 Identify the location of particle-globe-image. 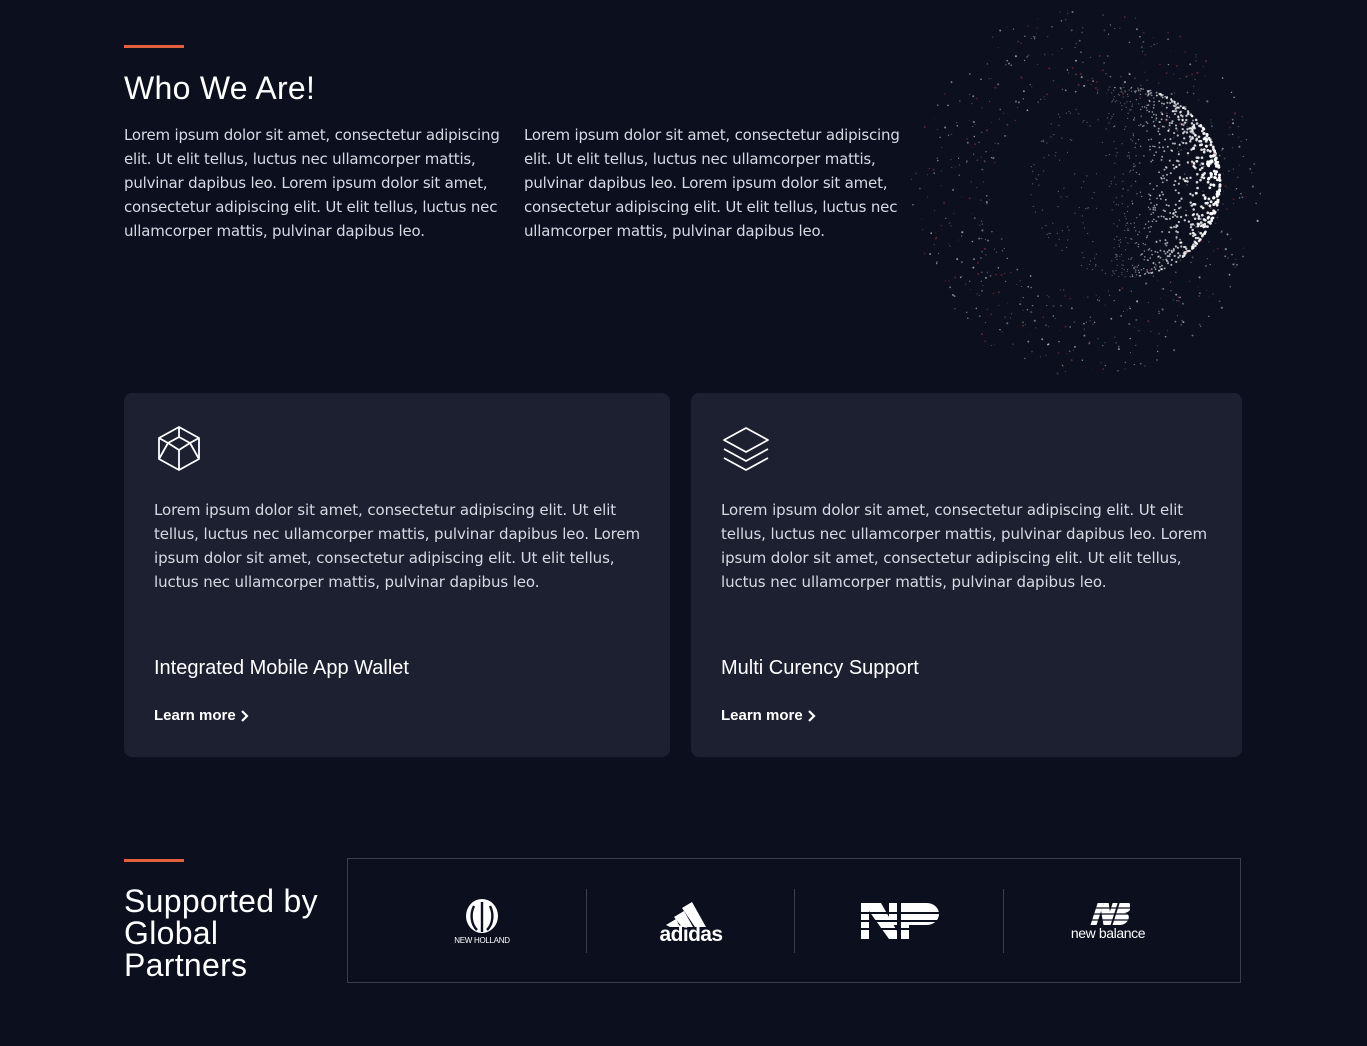
(1086, 192).